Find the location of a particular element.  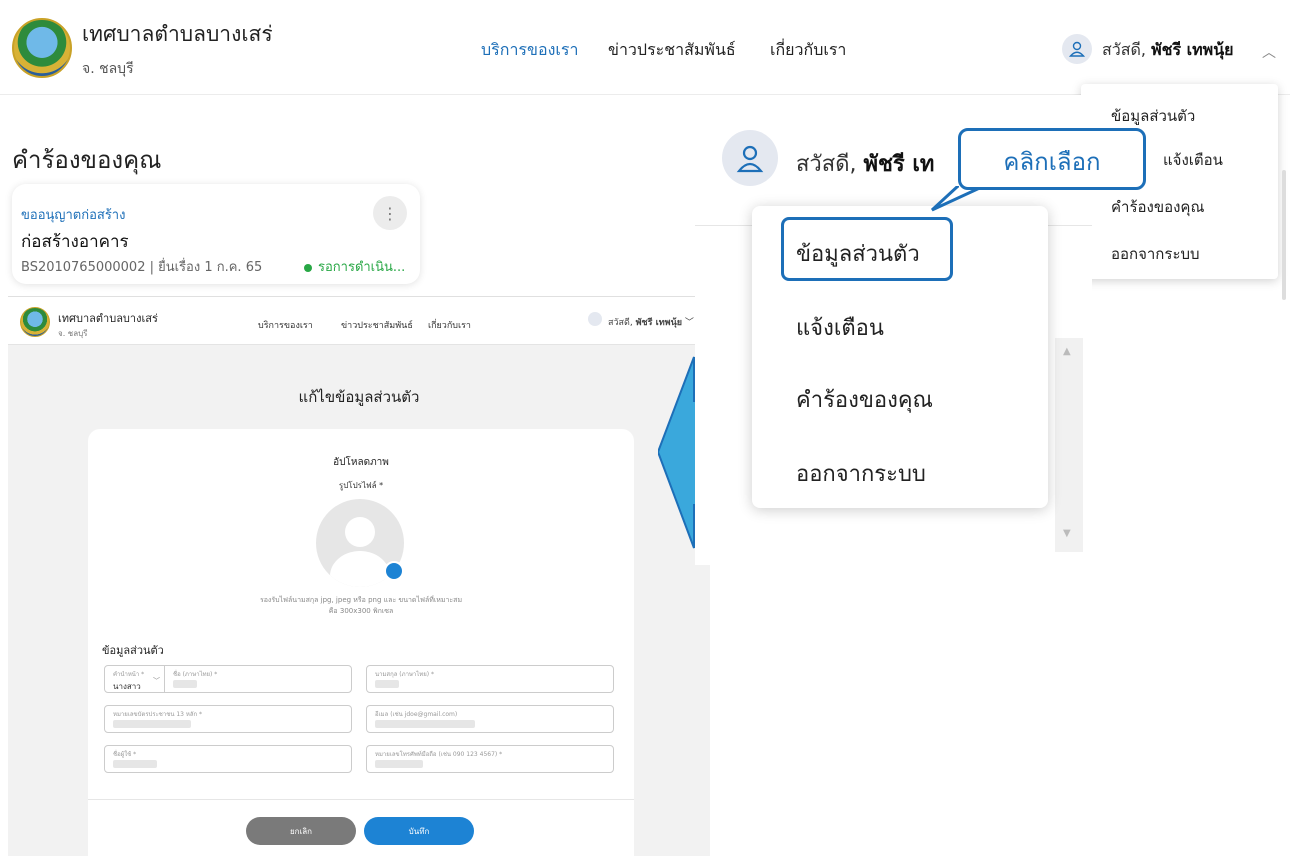

prefix-value: นางสาว is located at coordinates (127, 686).